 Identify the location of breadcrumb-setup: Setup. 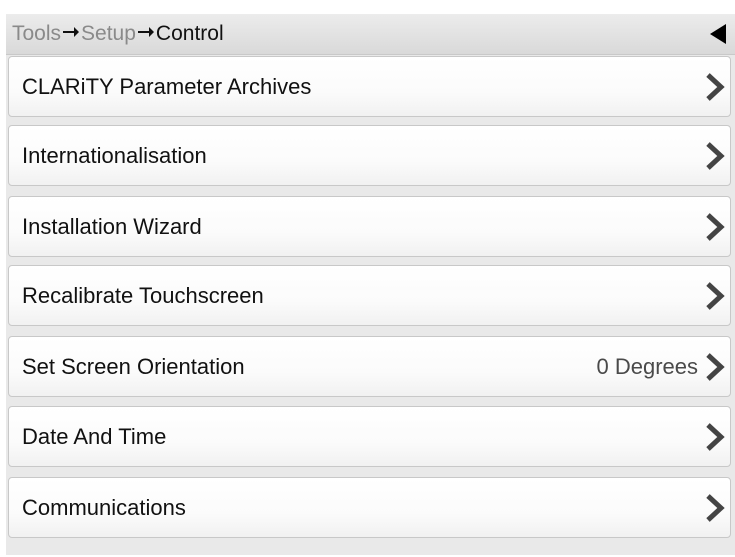
(108, 33).